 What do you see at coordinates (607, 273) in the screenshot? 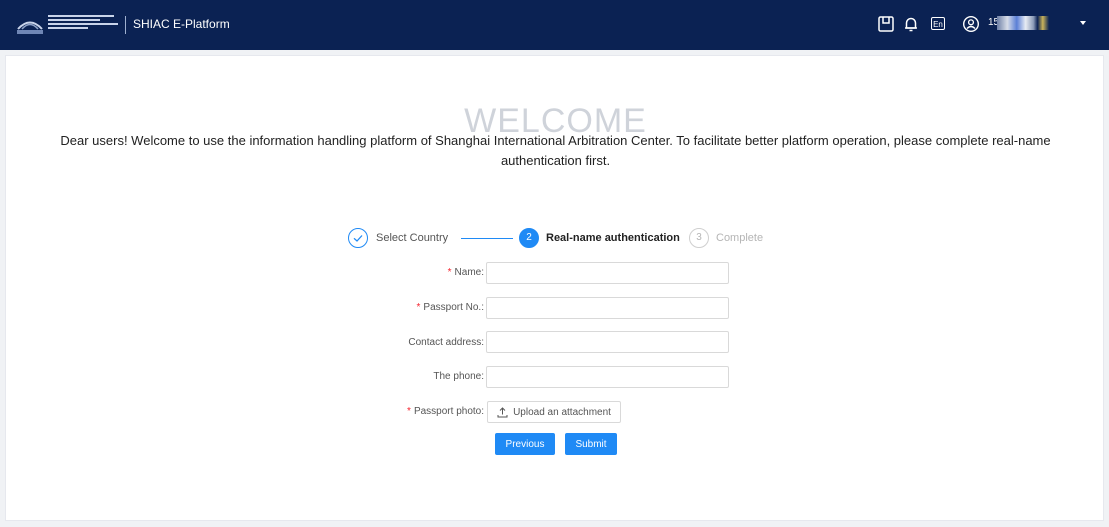
I see `name-input` at bounding box center [607, 273].